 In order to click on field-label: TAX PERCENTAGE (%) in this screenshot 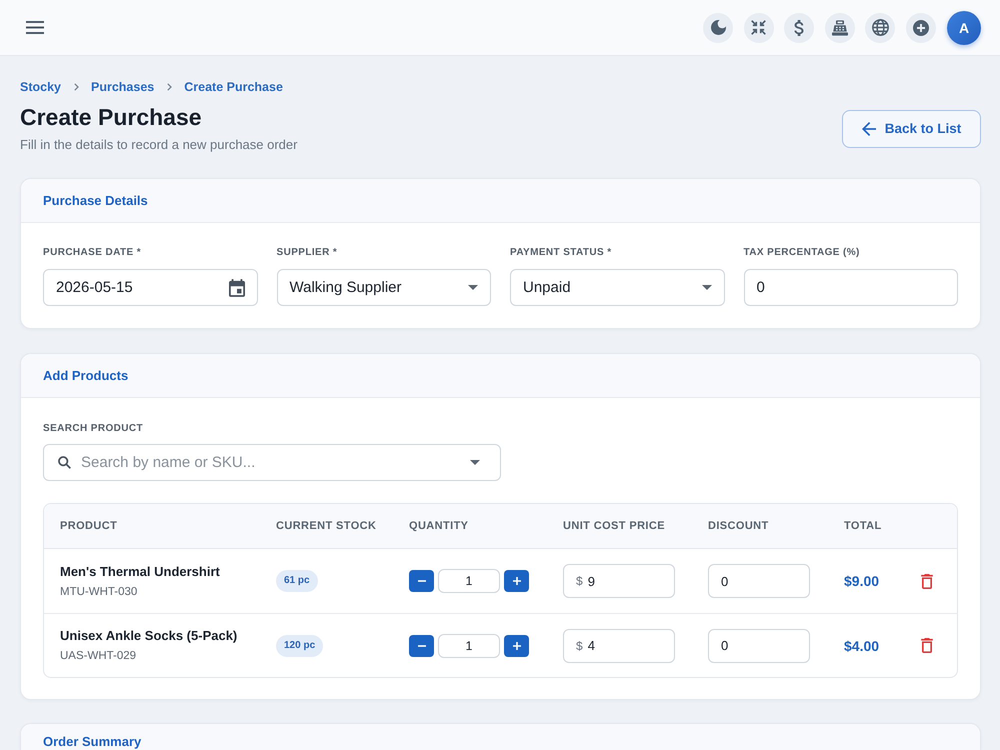, I will do `click(802, 253)`.